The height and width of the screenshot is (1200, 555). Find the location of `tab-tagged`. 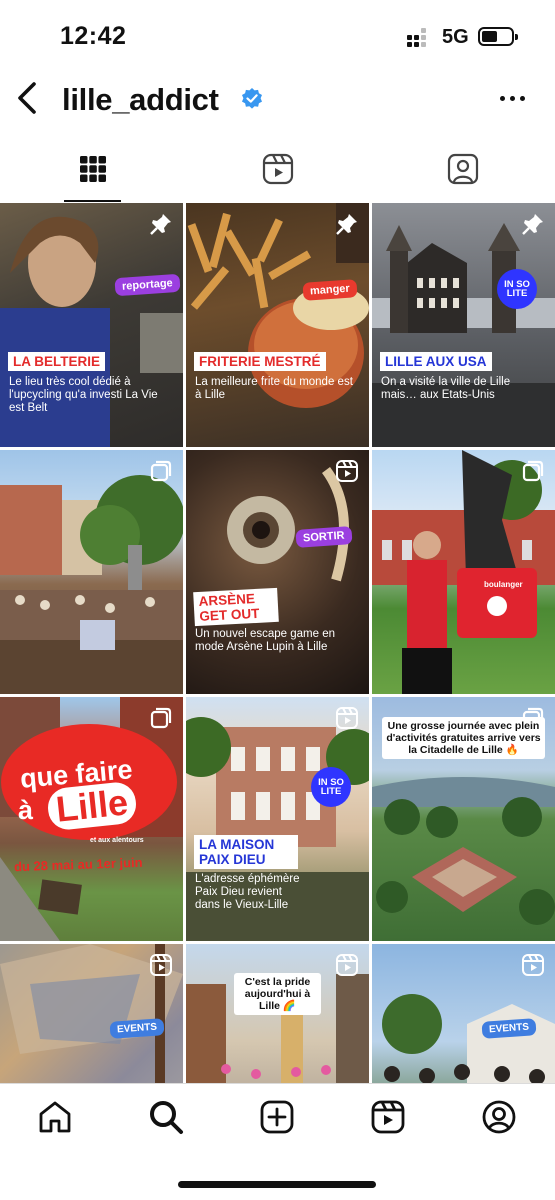

tab-tagged is located at coordinates (462, 171).